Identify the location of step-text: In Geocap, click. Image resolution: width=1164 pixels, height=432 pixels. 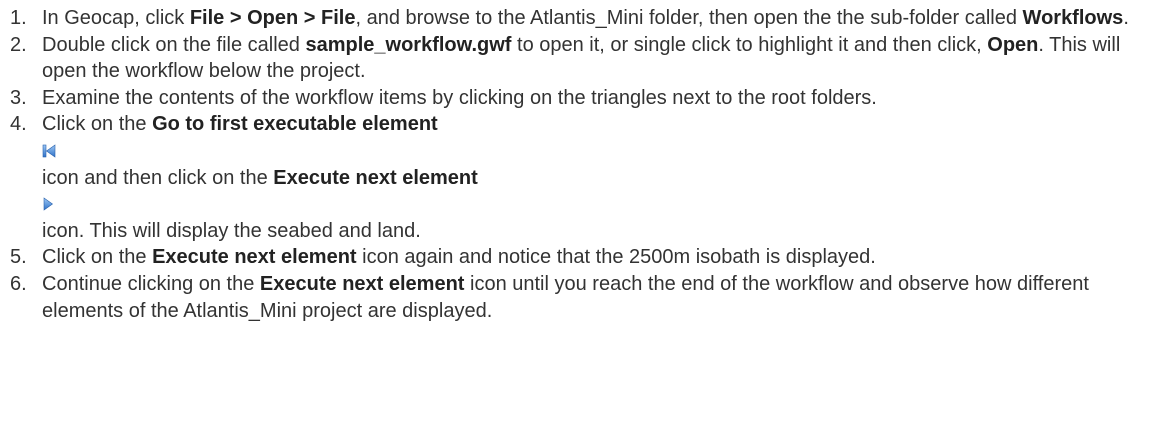
(116, 18).